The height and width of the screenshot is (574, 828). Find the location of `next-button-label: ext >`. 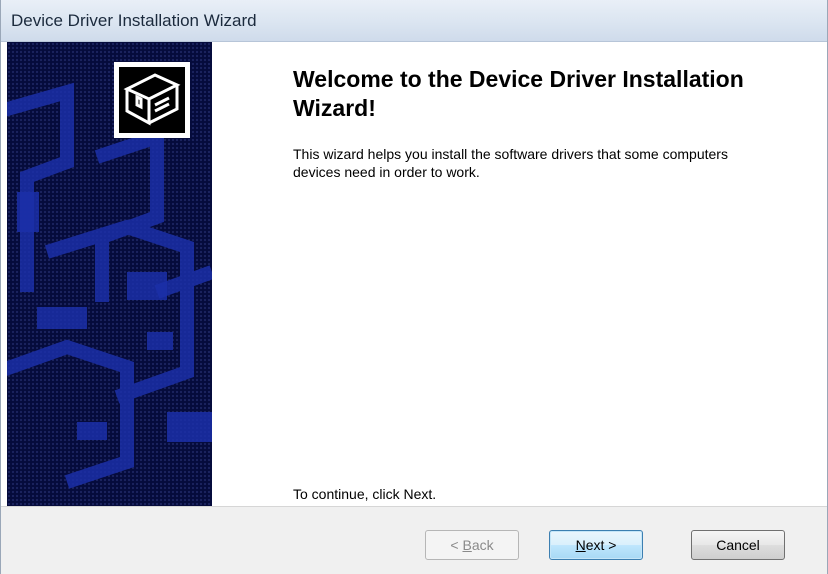

next-button-label: ext > is located at coordinates (601, 545).